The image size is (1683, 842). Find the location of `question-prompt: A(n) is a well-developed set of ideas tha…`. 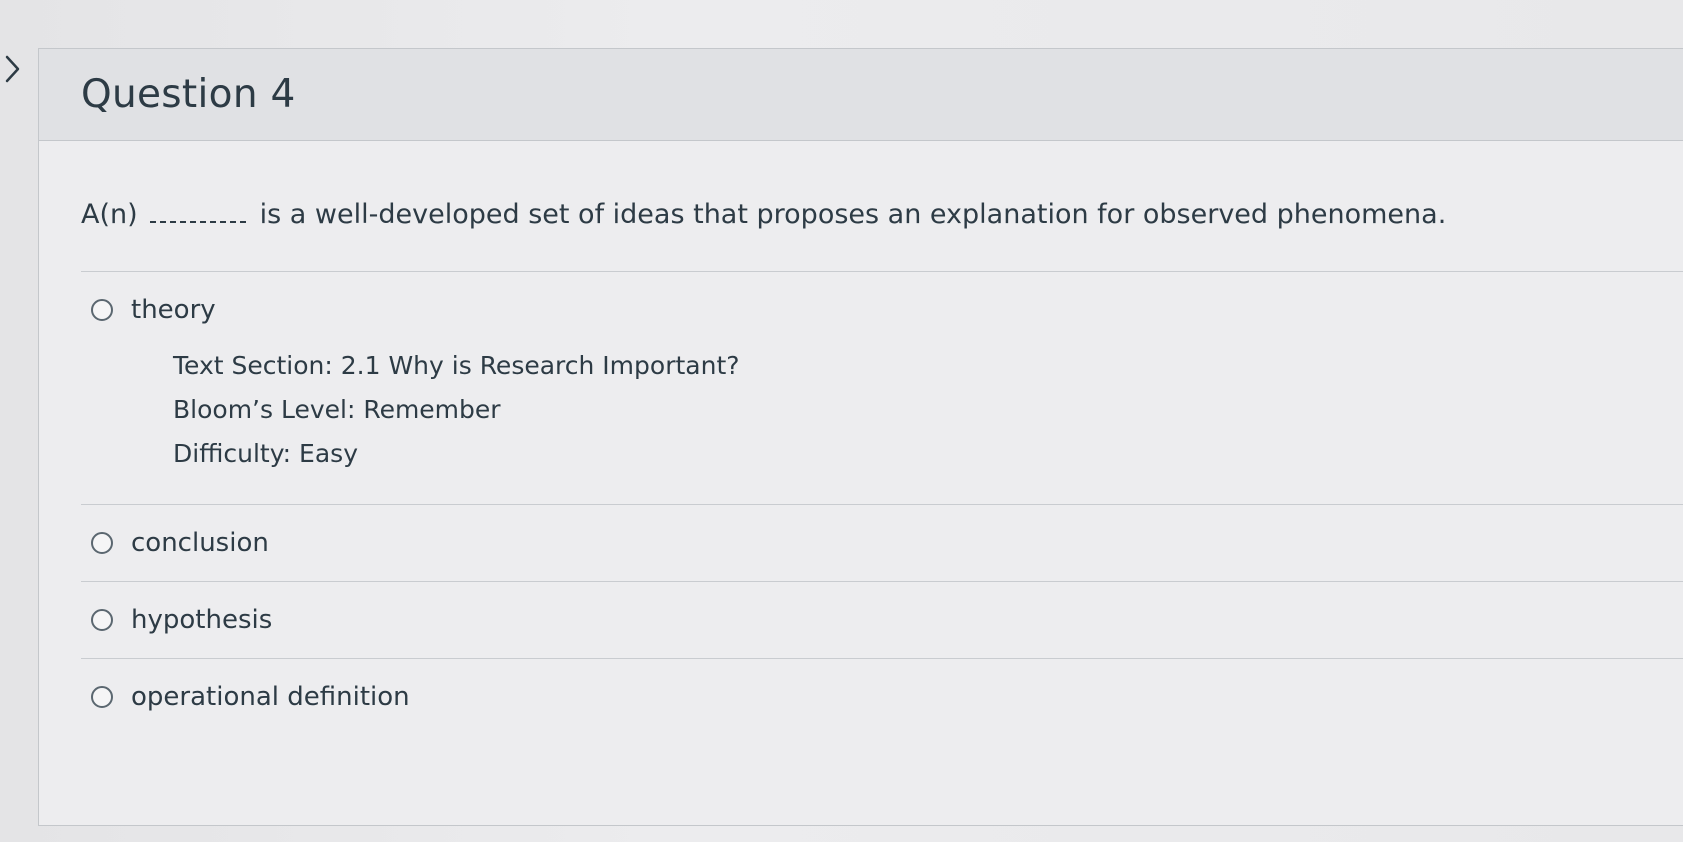

question-prompt: A(n) is a well-developed set of ideas tha… is located at coordinates (882, 215).